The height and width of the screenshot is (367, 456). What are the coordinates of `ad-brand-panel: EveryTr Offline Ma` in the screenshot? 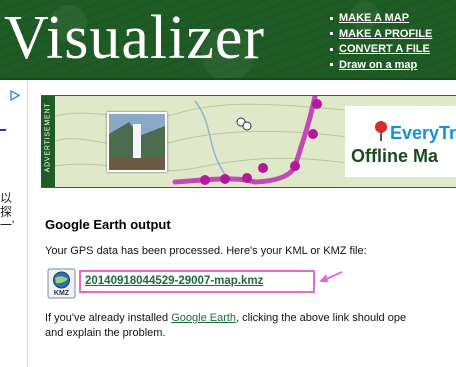 It's located at (400, 141).